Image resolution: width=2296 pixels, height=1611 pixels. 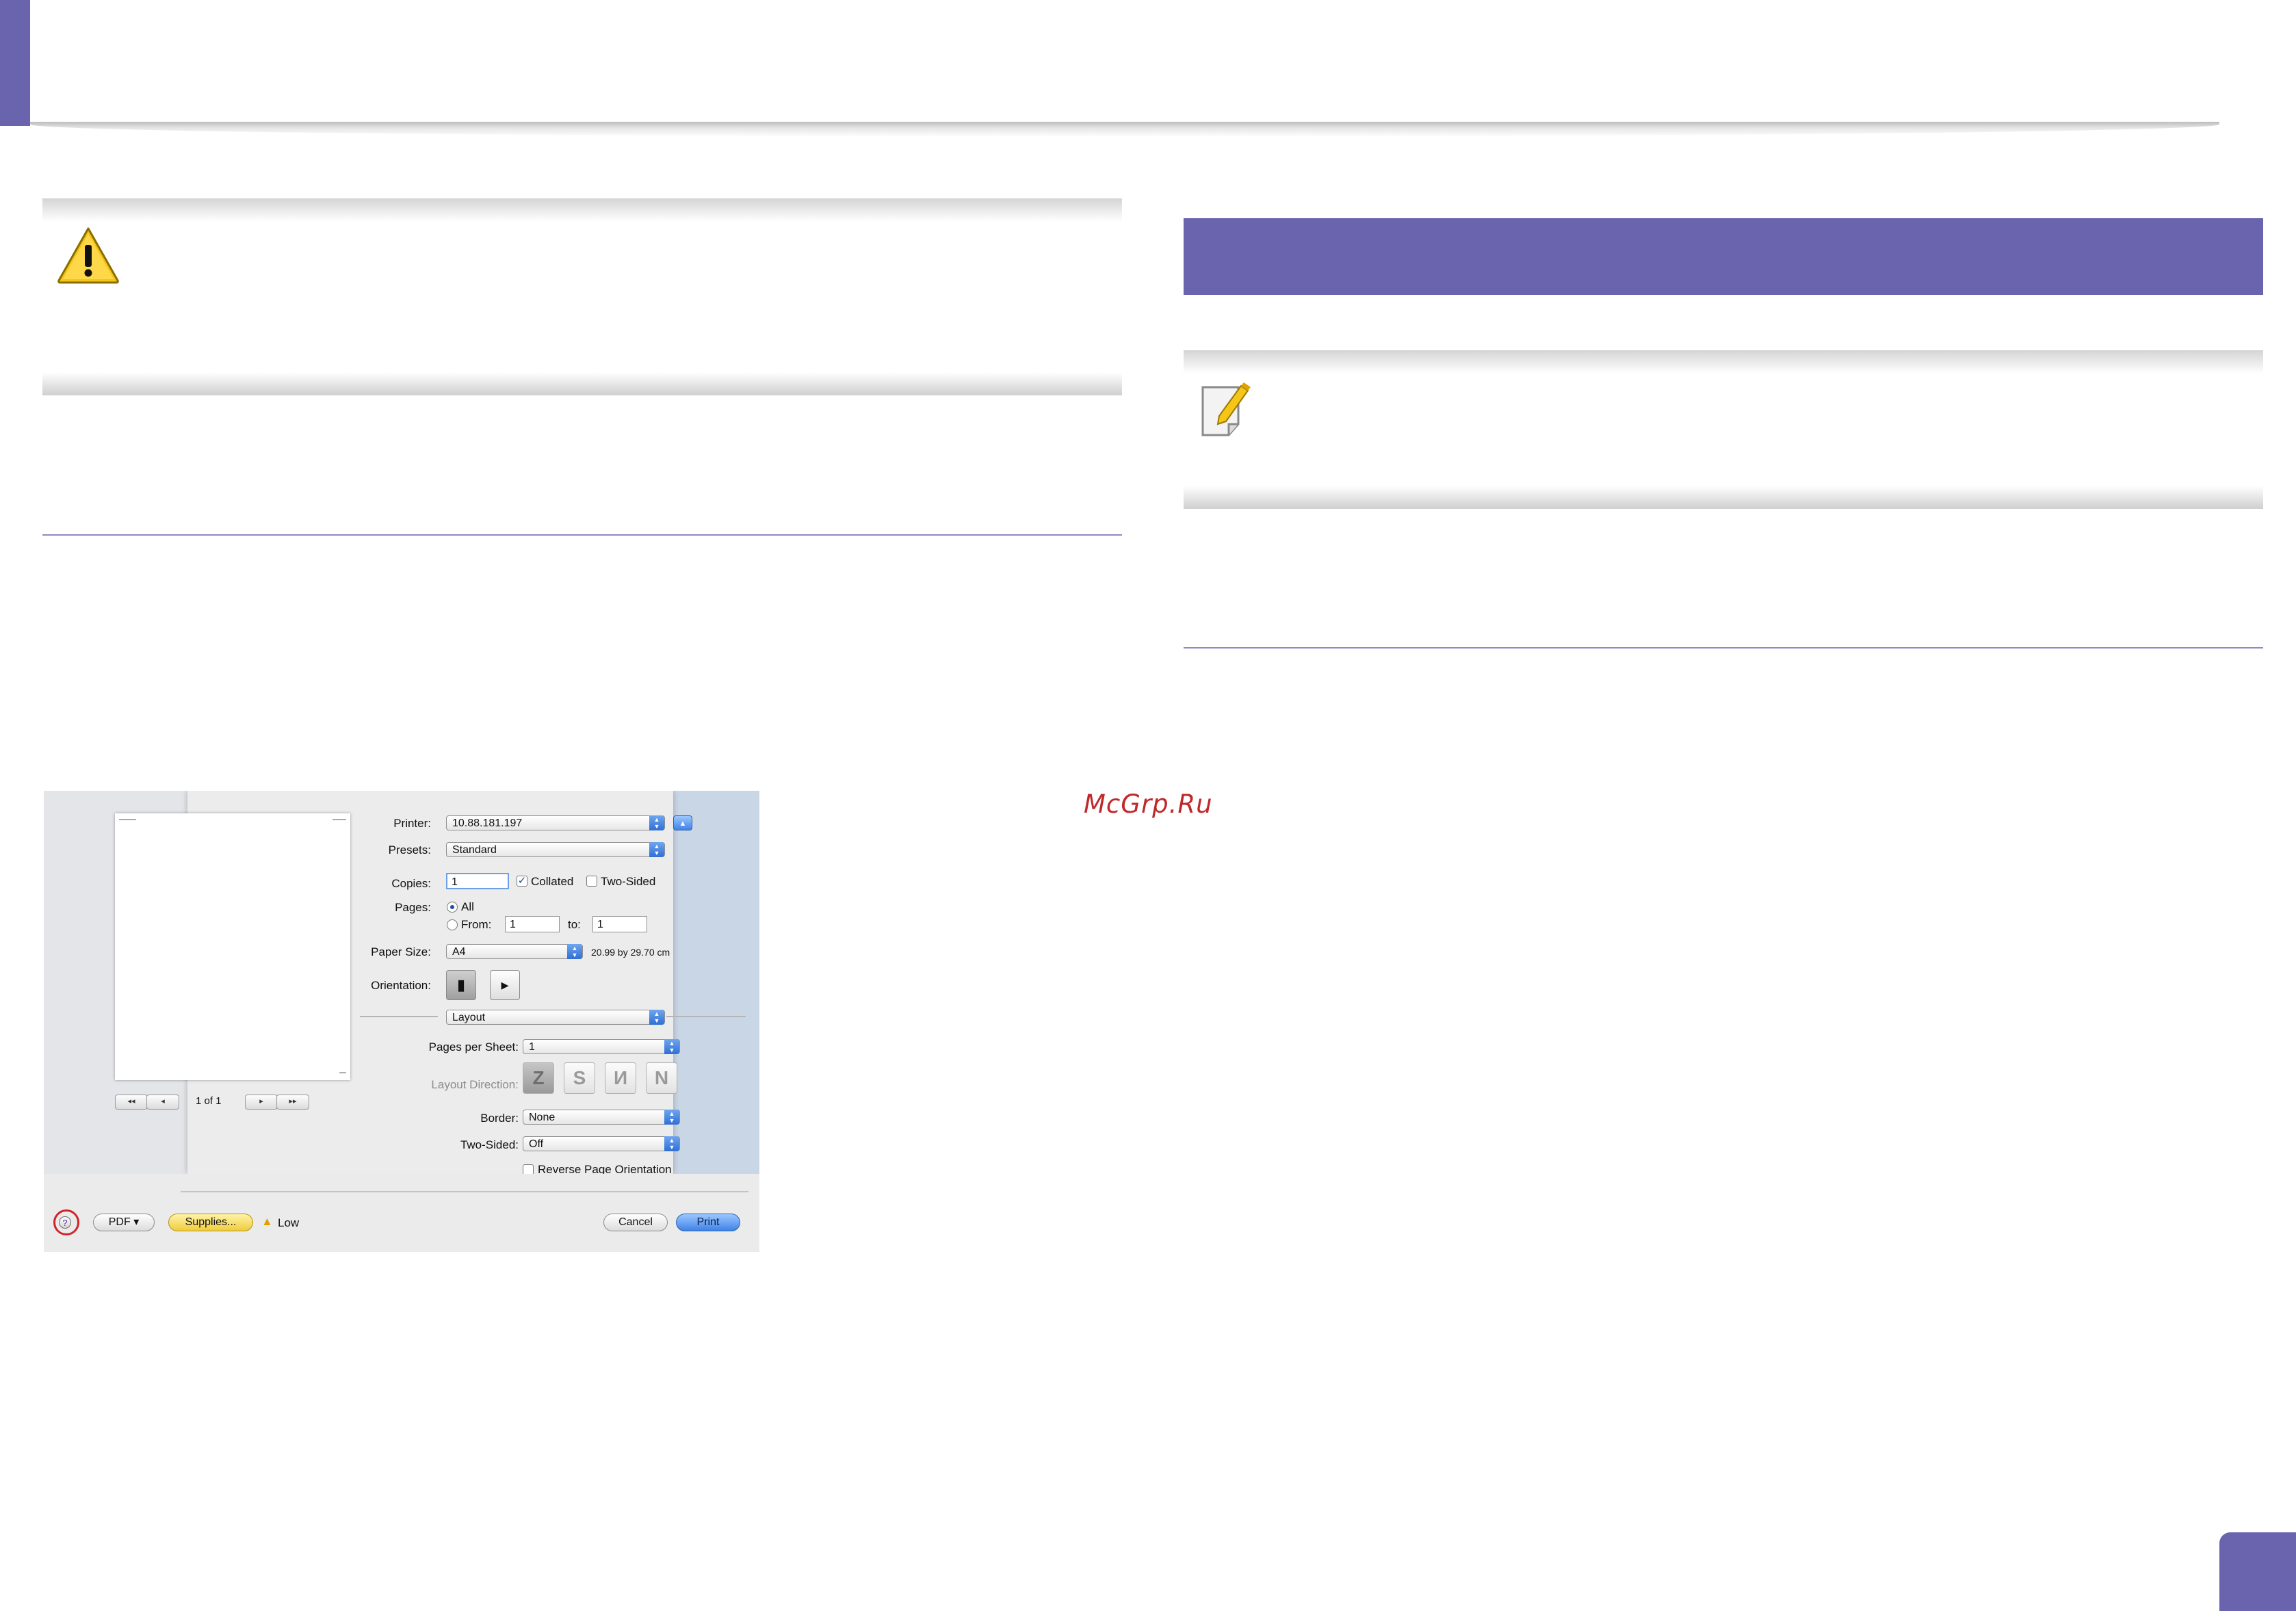 I want to click on note-box-bottom-bar, so click(x=1724, y=497).